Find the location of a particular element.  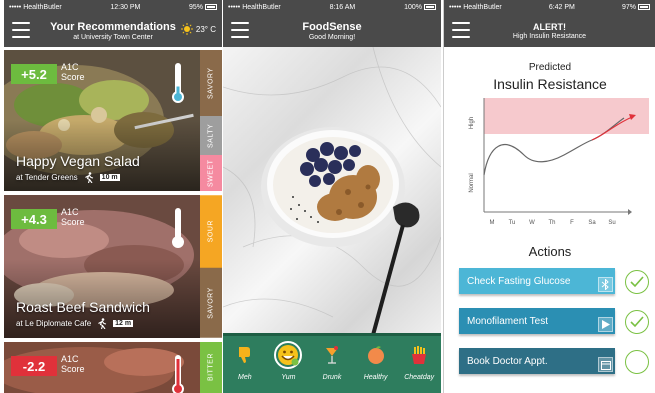

clock: 8:16 AM is located at coordinates (342, 7).